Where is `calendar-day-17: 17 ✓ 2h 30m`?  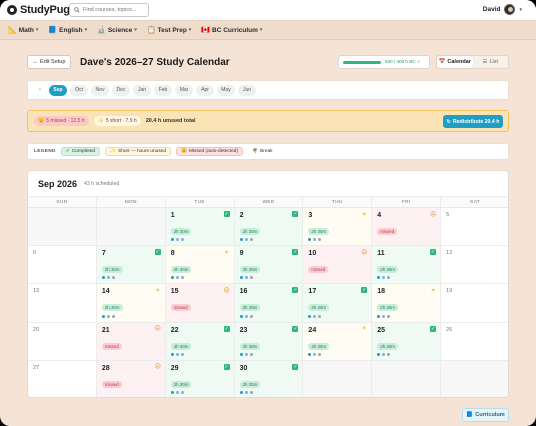
calendar-day-17: 17 ✓ 2h 30m is located at coordinates (338, 303).